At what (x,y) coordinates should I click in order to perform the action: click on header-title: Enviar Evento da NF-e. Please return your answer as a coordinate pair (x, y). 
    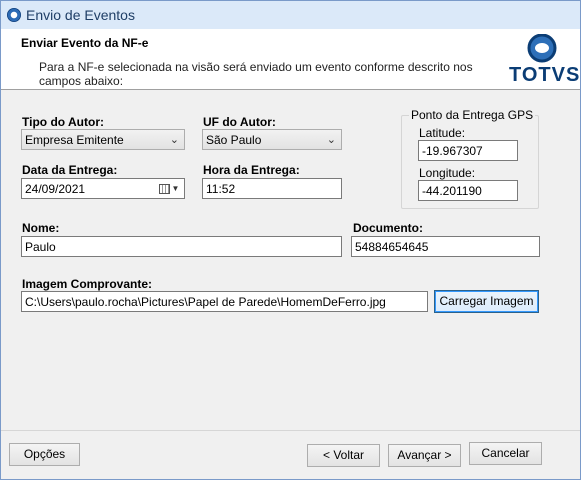
    Looking at the image, I should click on (85, 43).